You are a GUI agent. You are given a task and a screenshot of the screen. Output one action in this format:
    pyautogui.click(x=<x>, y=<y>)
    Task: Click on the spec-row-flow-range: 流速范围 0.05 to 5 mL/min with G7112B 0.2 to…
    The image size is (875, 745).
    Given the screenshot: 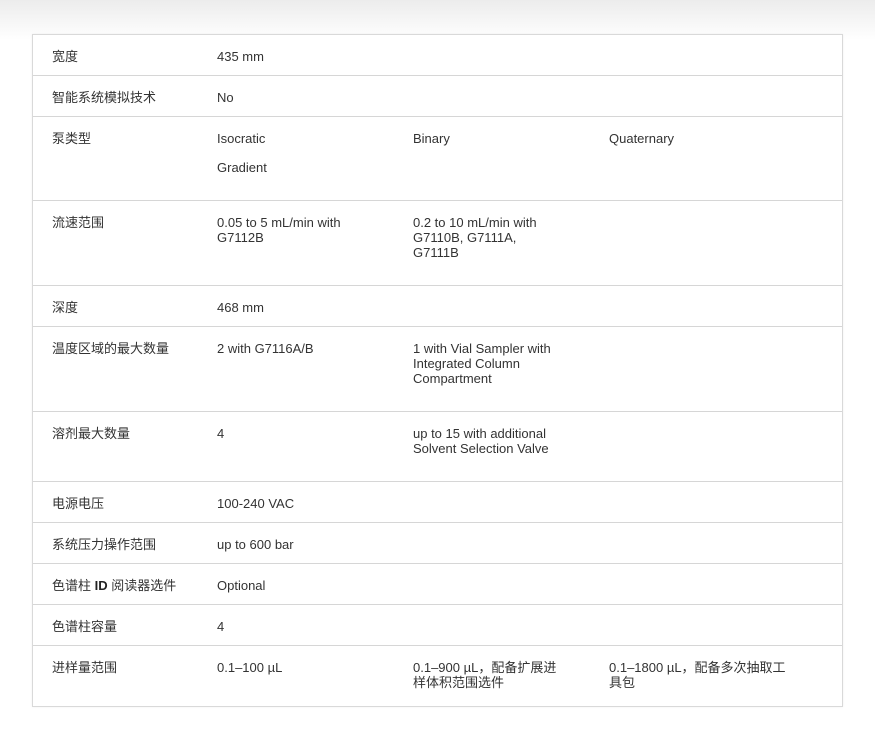 What is the action you would take?
    pyautogui.click(x=437, y=243)
    